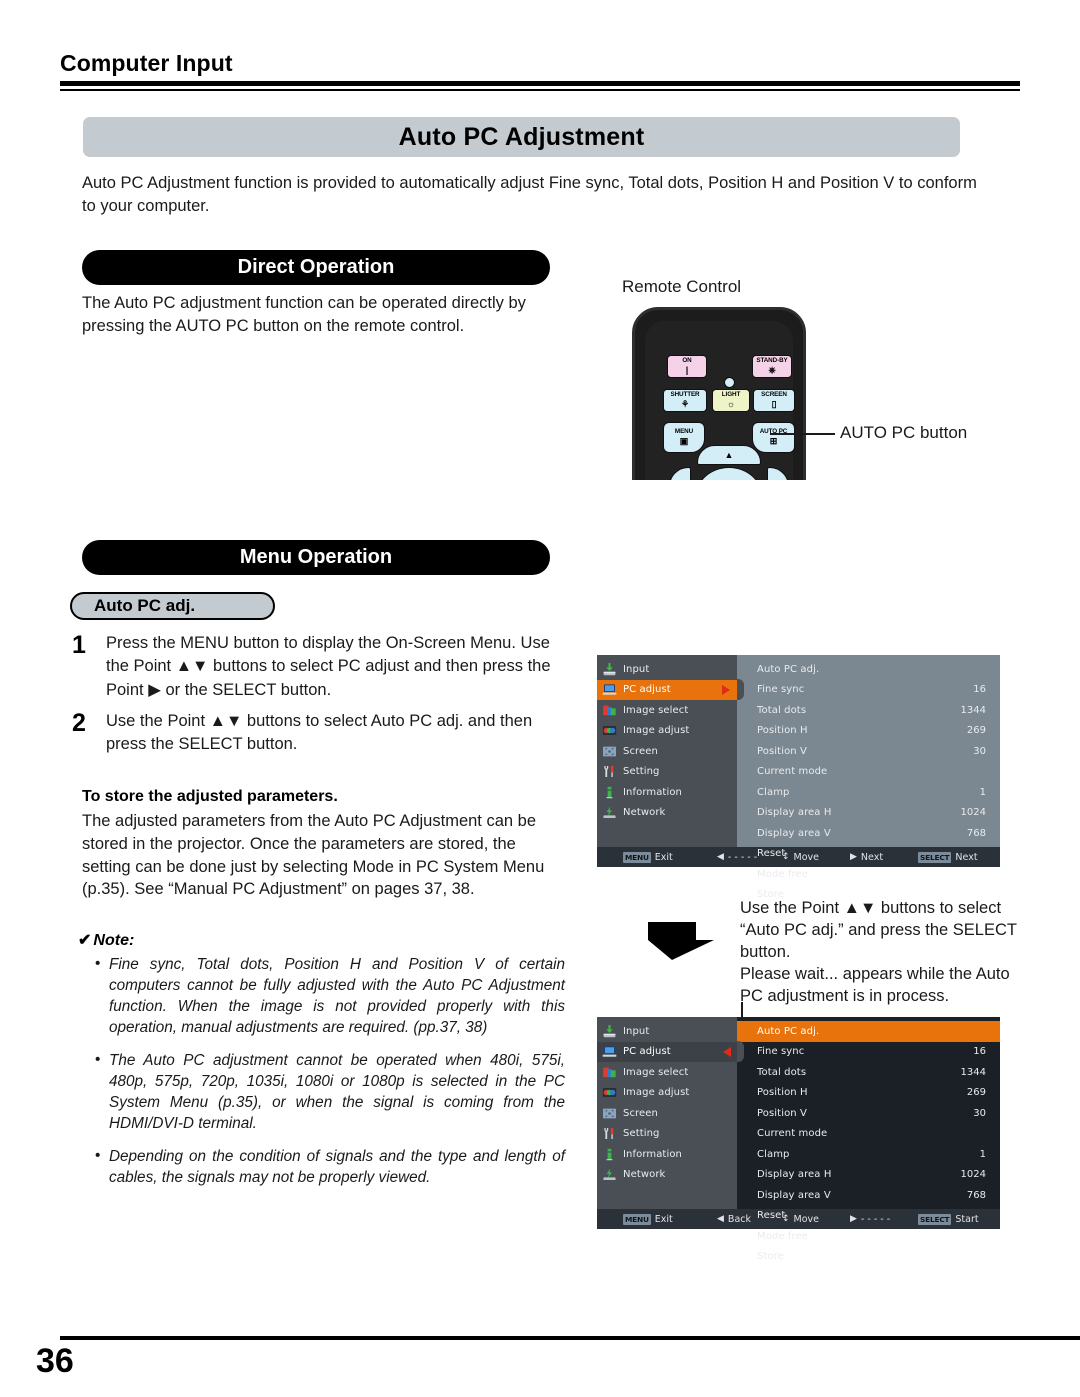  Describe the element at coordinates (316, 557) in the screenshot. I see `menu-operation-heading: Menu Operation` at that location.